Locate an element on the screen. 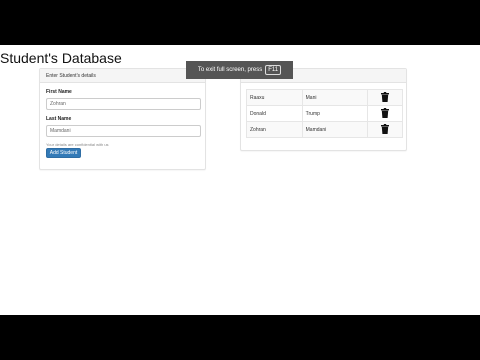  form-panel-header: Enter Student's details is located at coordinates (122, 76).